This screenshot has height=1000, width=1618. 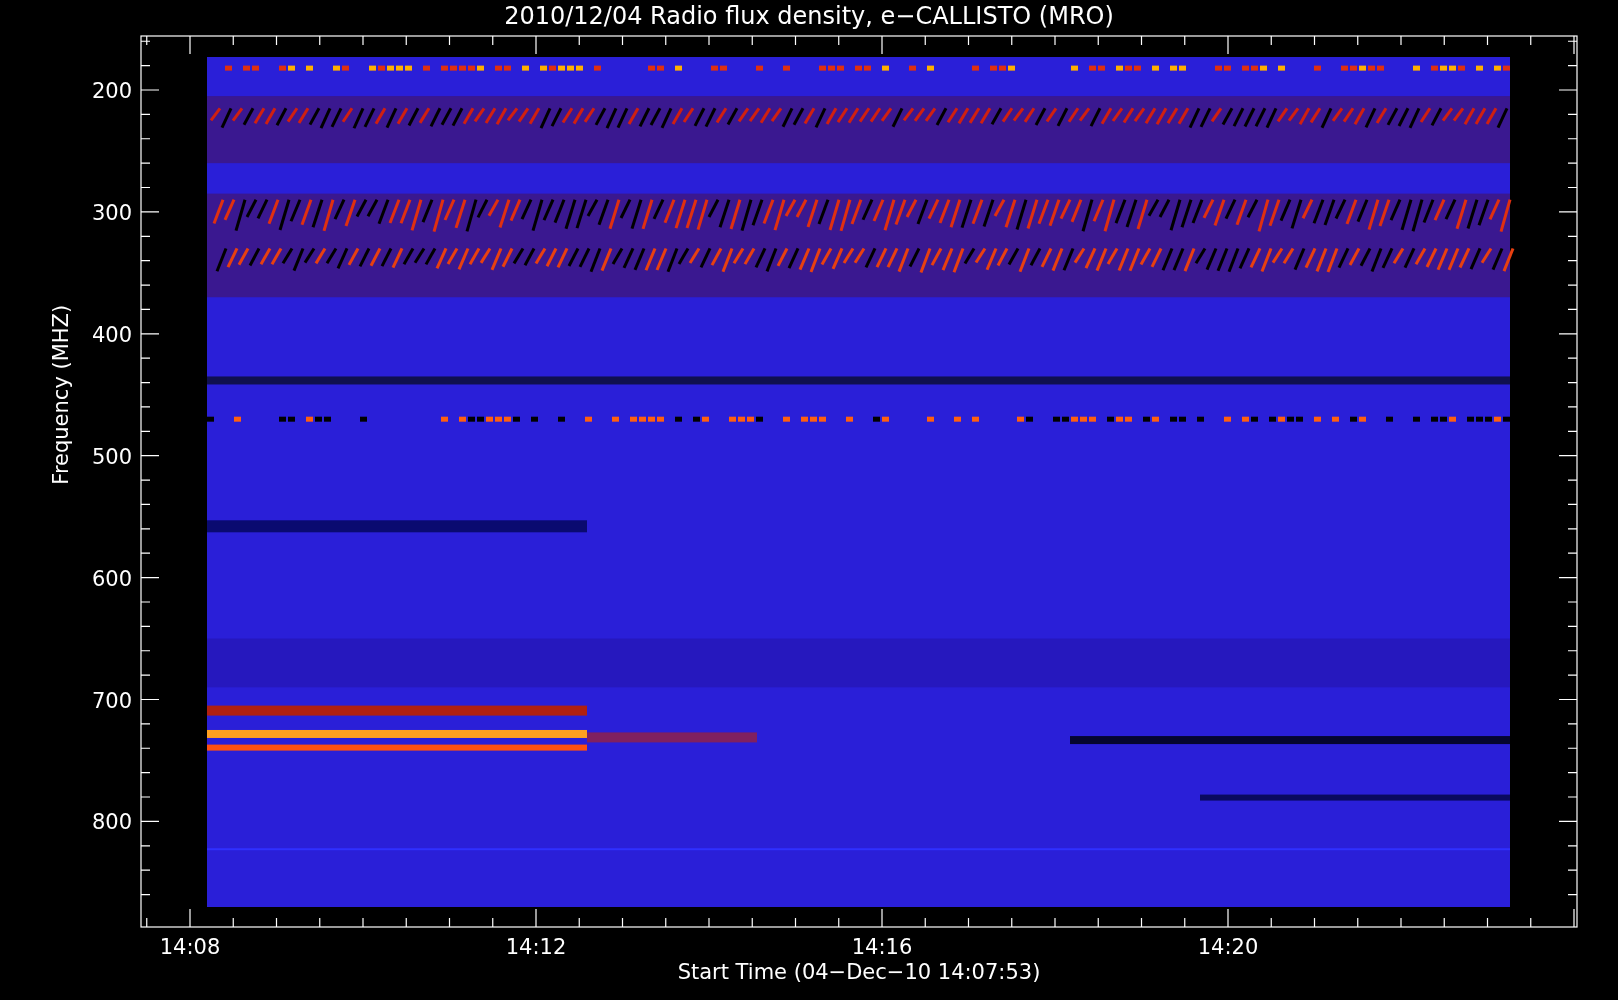 I want to click on x-tick-label: 14:12, so click(x=536, y=947).